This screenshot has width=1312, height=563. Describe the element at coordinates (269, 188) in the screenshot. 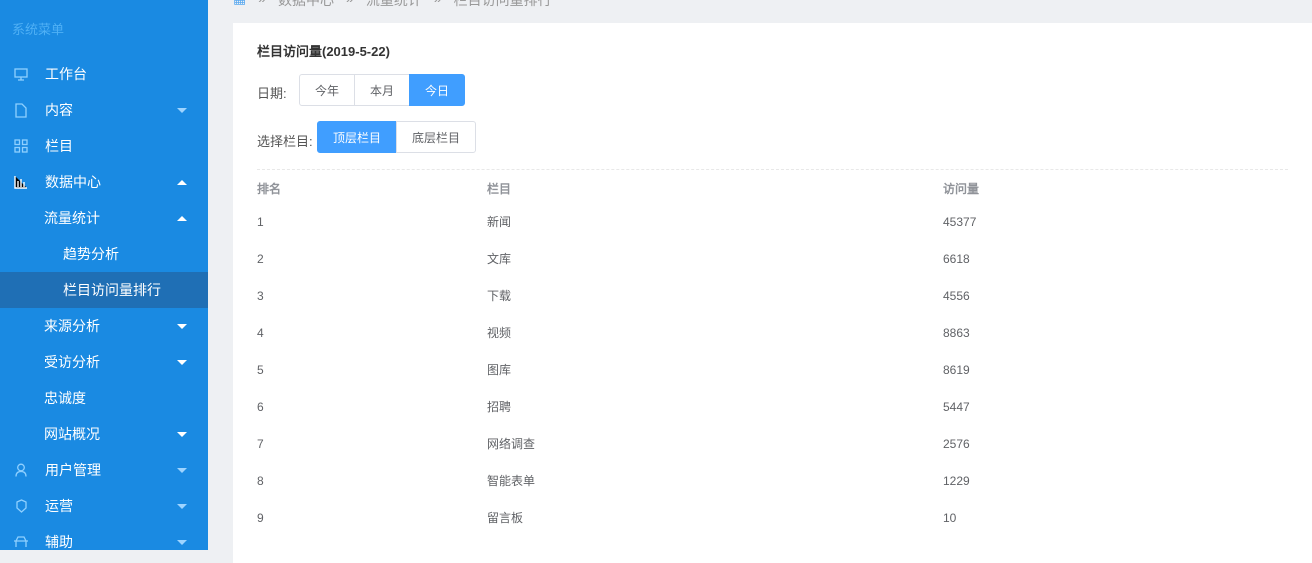

I see `header-rank: 排名` at that location.